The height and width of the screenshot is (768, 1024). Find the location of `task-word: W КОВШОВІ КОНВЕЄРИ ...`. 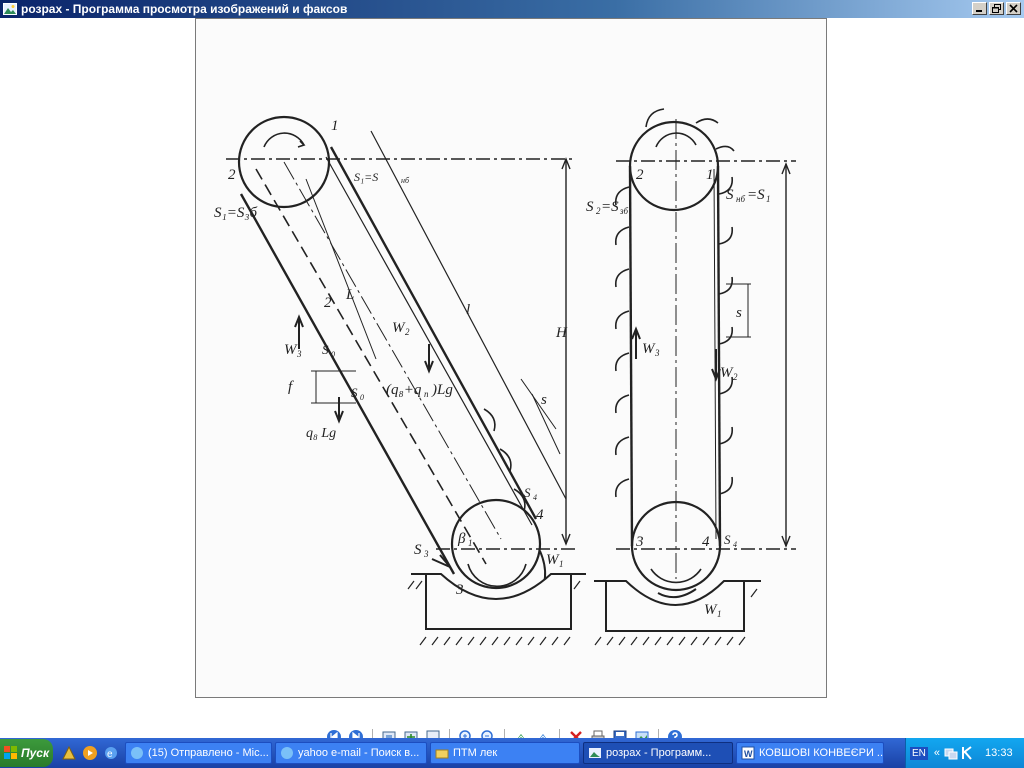

task-word: W КОВШОВІ КОНВЕЄРИ ... is located at coordinates (810, 753).